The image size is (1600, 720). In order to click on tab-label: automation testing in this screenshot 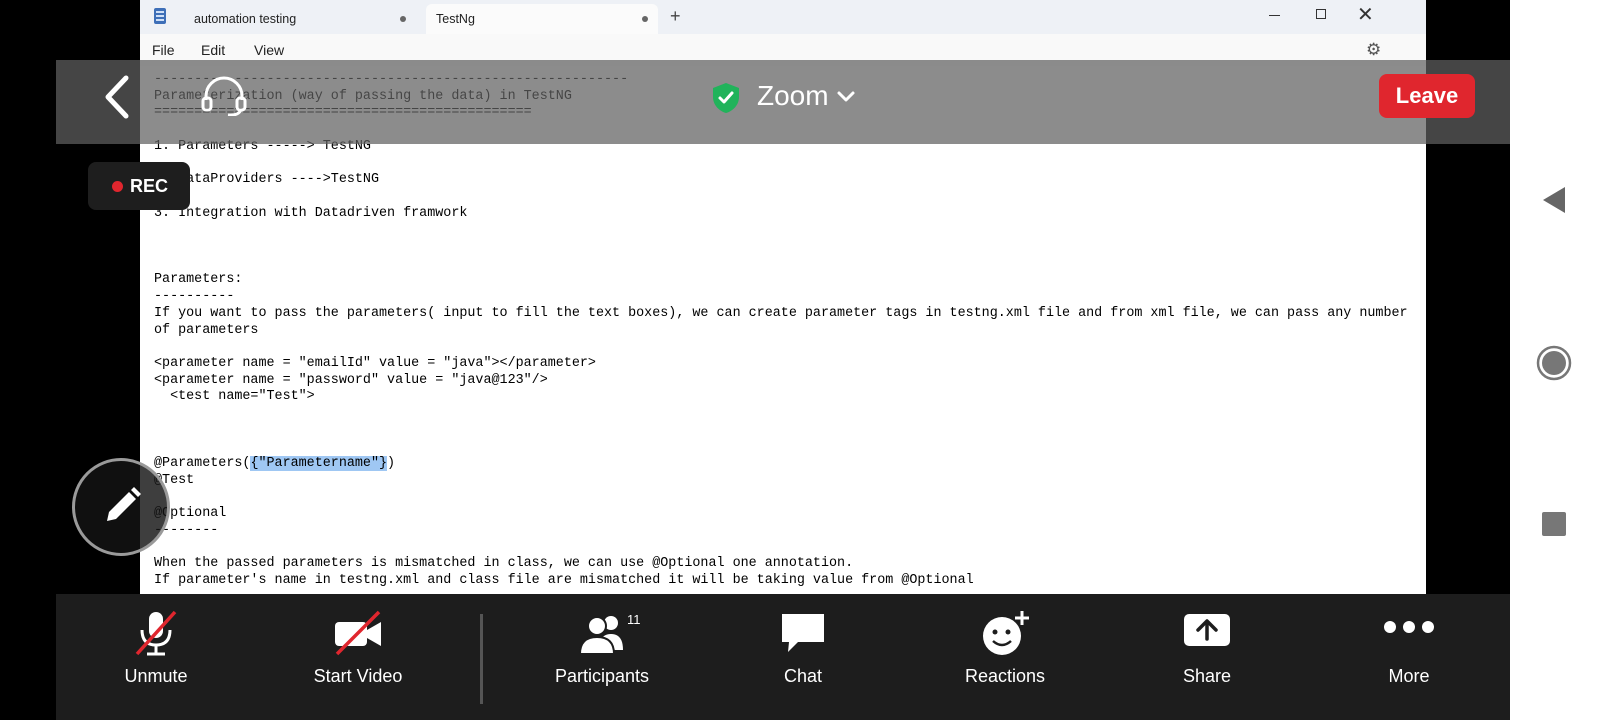, I will do `click(245, 19)`.